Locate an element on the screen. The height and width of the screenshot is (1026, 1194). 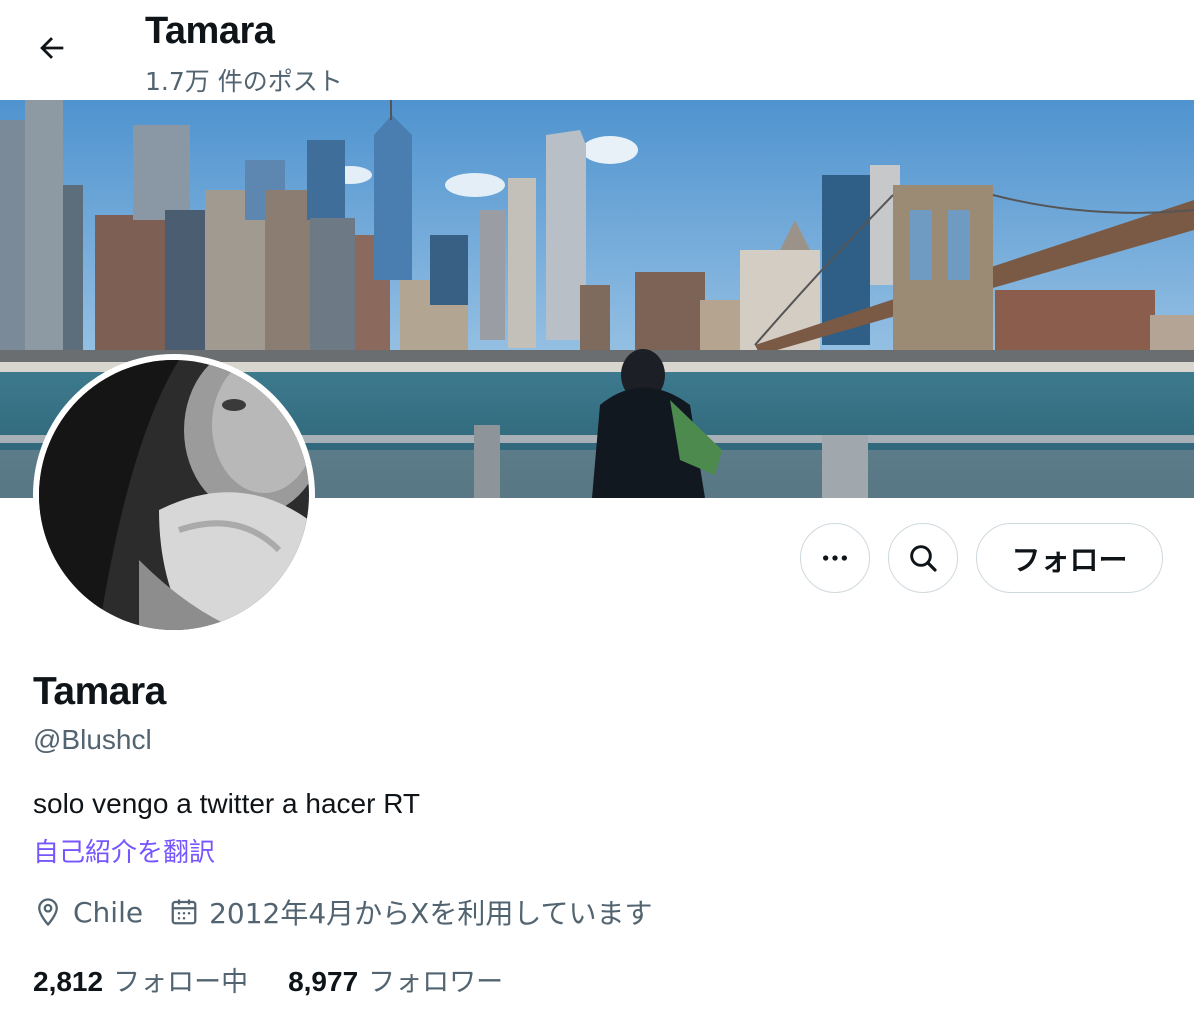
search-icon is located at coordinates (923, 558).